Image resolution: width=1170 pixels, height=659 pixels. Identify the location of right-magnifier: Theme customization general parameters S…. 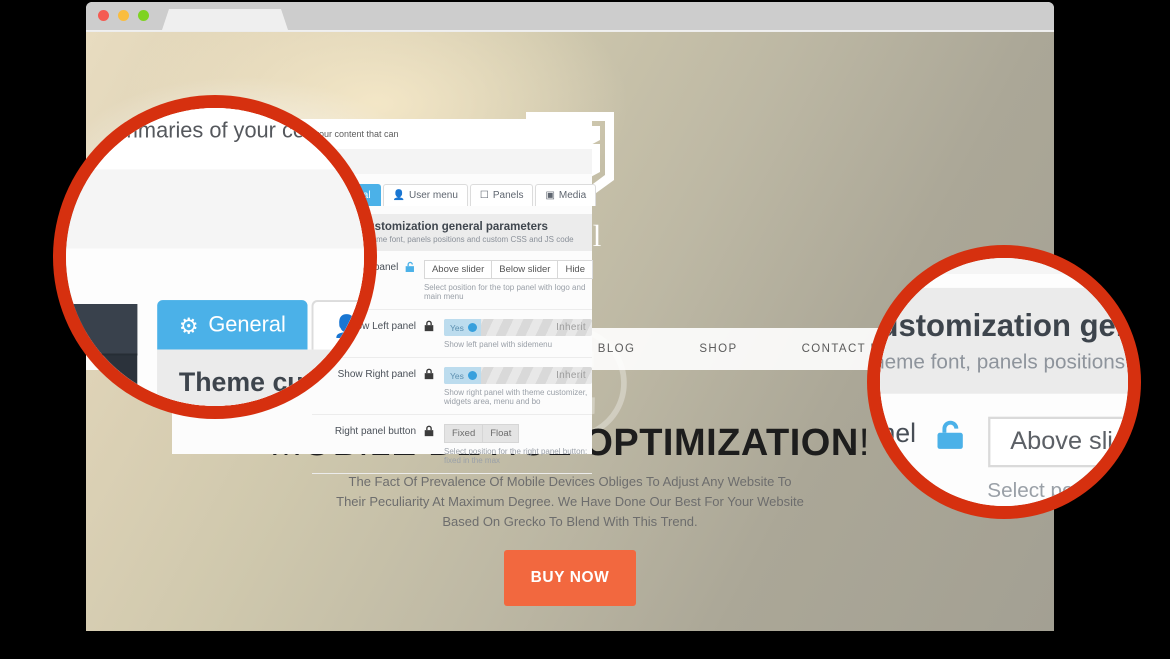
(1004, 382).